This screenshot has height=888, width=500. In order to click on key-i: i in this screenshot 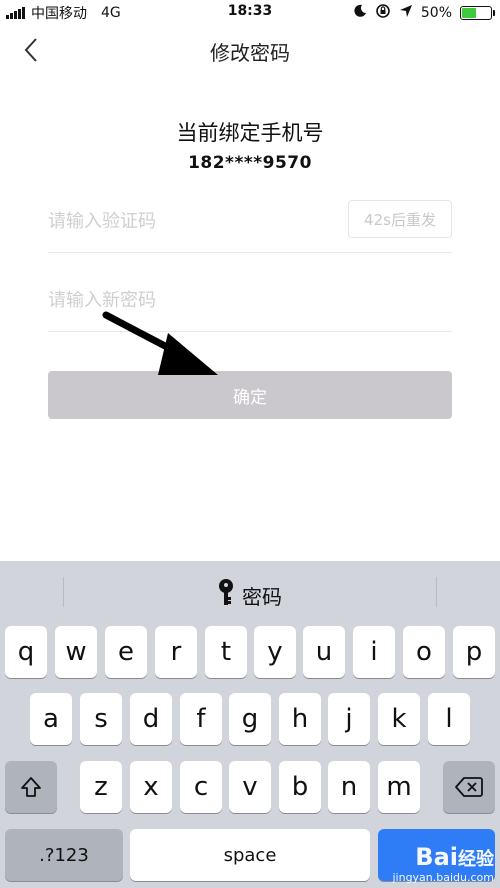, I will do `click(374, 652)`.